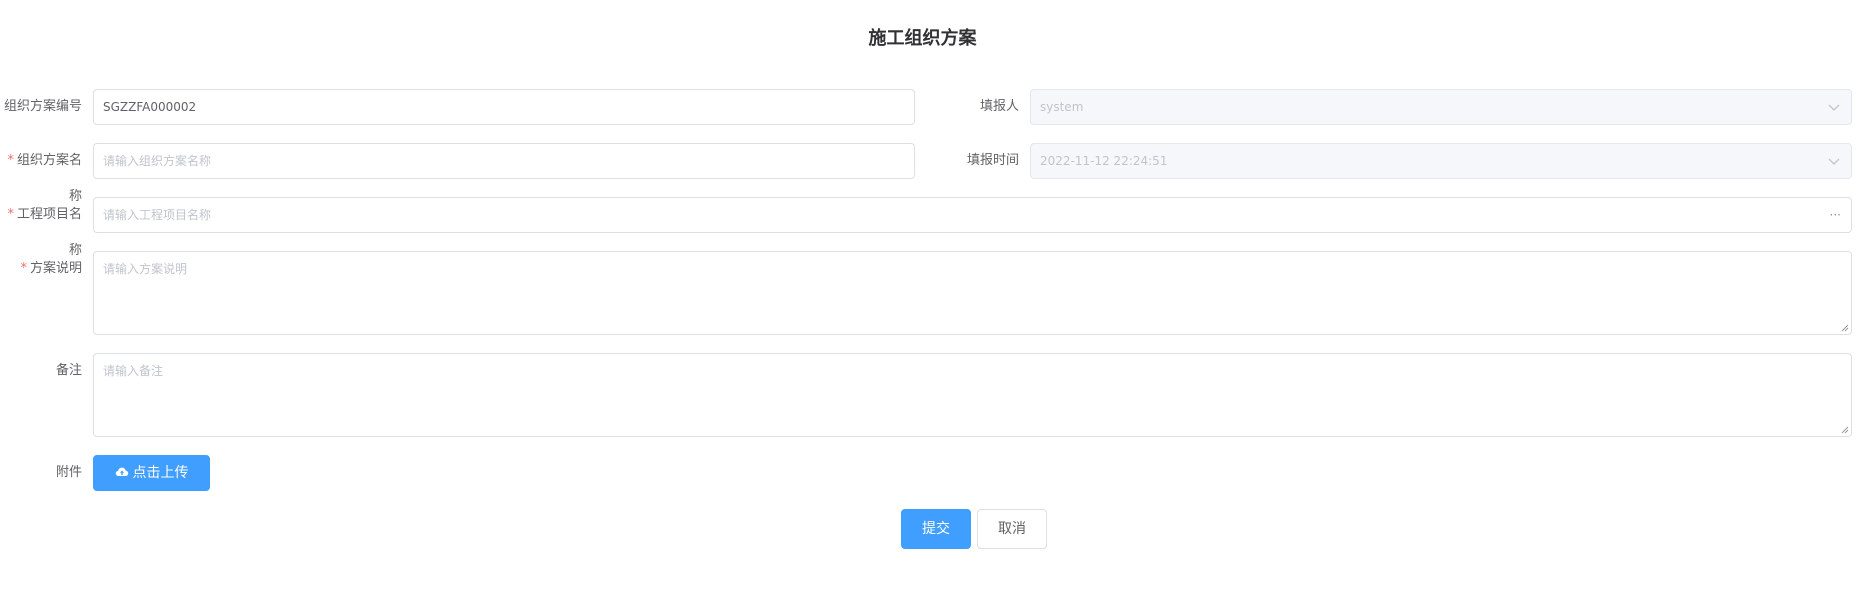  Describe the element at coordinates (133, 371) in the screenshot. I see `remark-placeholder: 请输入备注` at that location.